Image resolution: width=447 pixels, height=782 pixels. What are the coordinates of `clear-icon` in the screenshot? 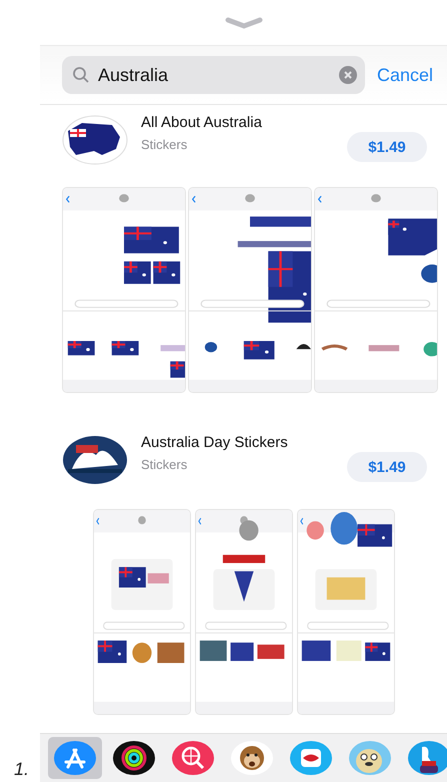 It's located at (347, 75).